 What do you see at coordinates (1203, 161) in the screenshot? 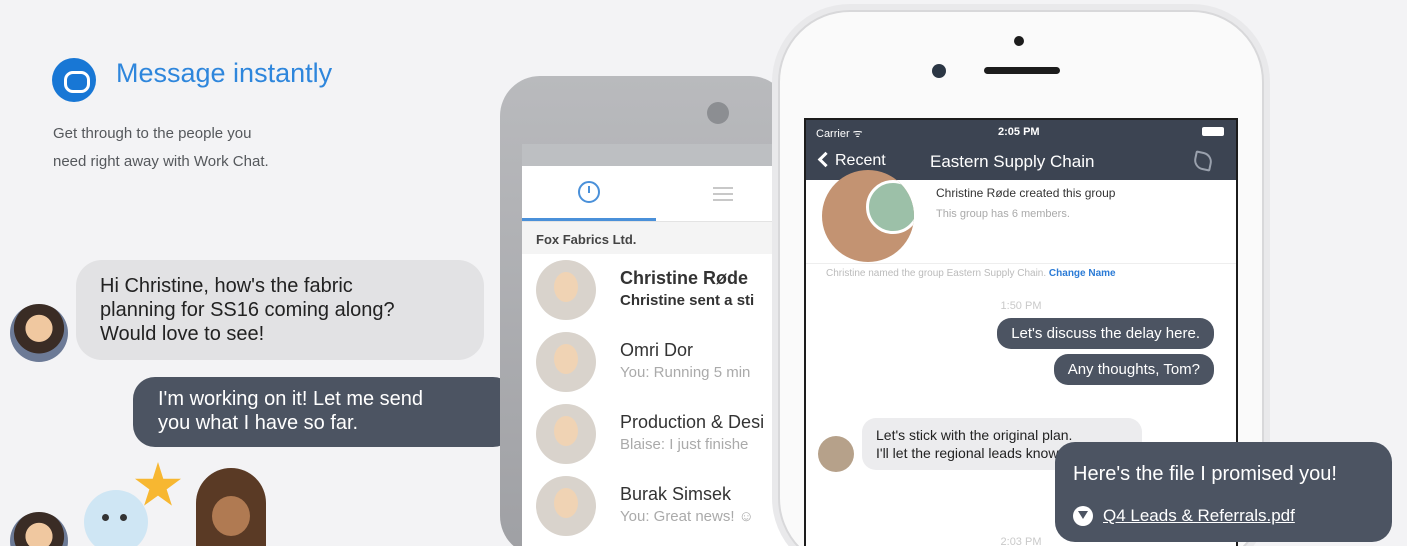
I see `phone-call-icon` at bounding box center [1203, 161].